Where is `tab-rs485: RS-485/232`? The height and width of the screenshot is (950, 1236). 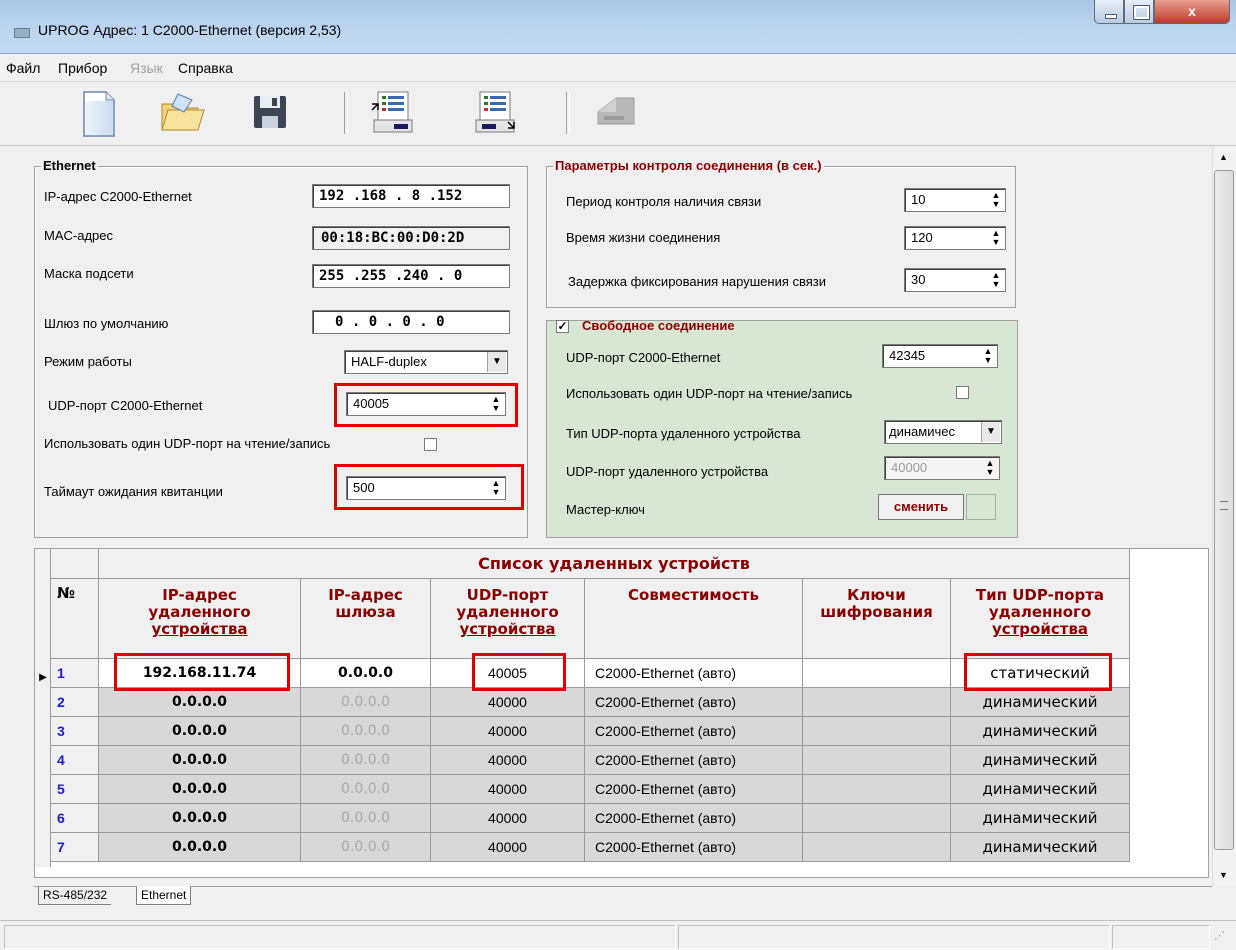
tab-rs485: RS-485/232 is located at coordinates (75, 895).